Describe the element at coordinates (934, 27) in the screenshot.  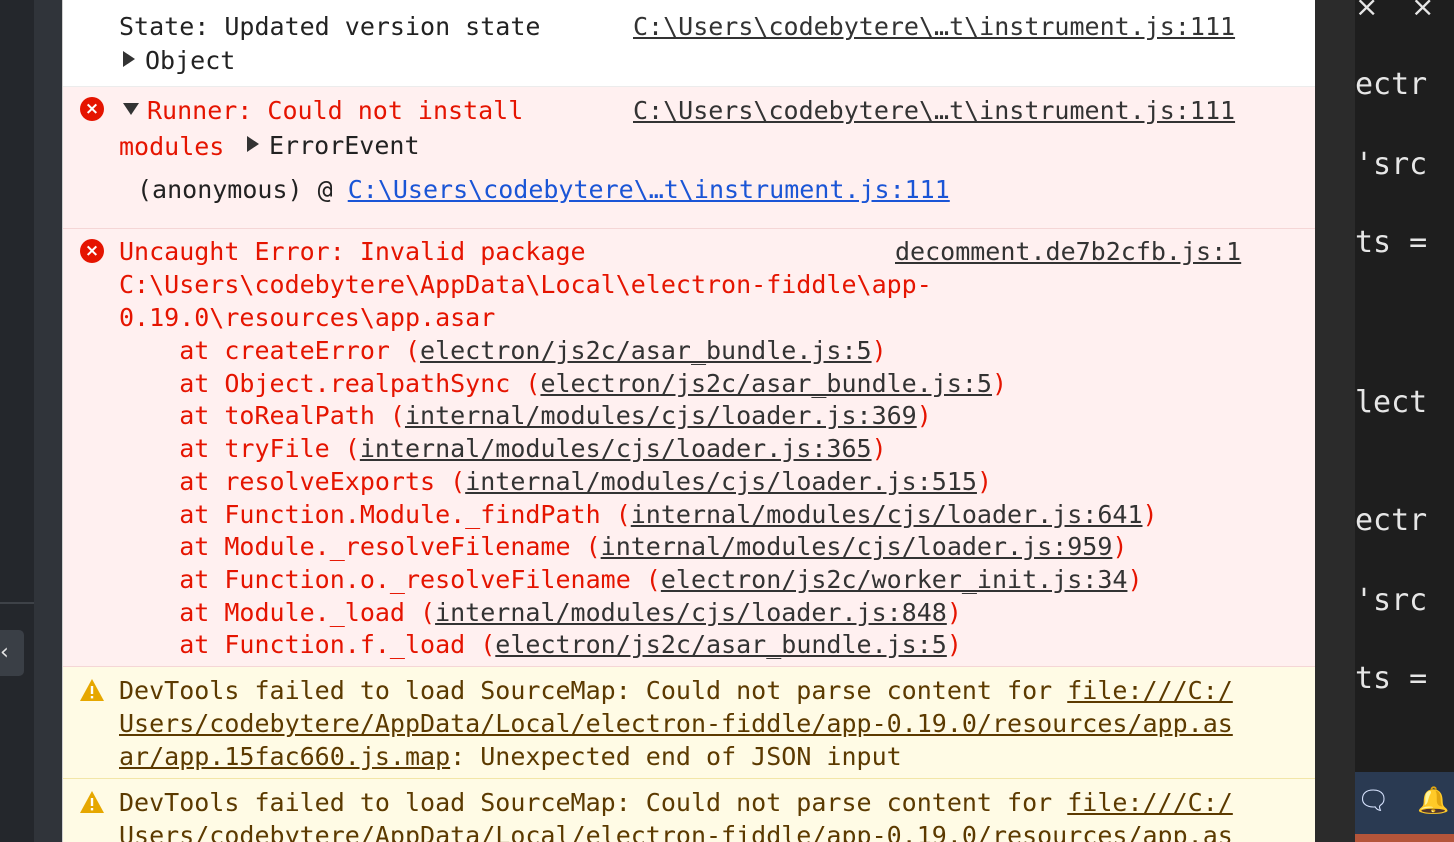
I see `log-source-link: C:\Users\codebytere\…t\instrument.js:111` at that location.